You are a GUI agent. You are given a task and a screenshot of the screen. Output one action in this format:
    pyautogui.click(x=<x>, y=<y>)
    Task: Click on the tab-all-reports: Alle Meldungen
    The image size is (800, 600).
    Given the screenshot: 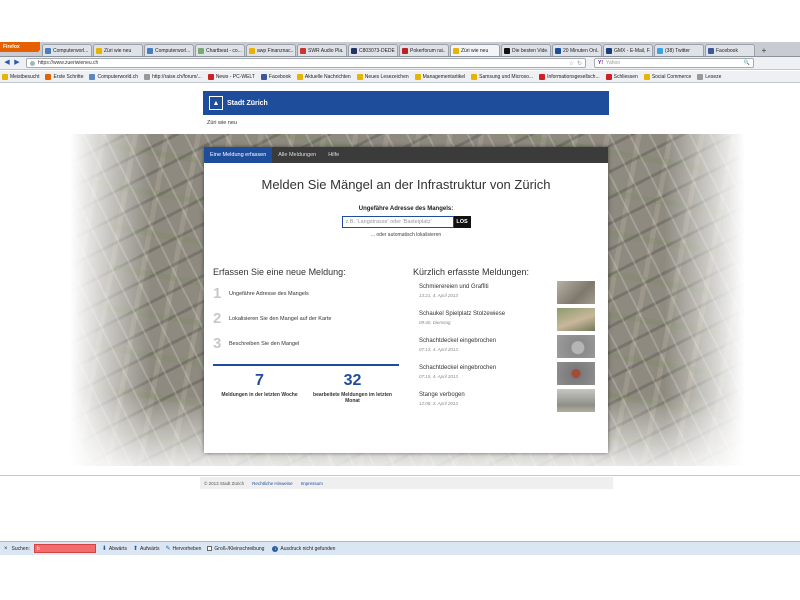 What is the action you would take?
    pyautogui.click(x=297, y=155)
    